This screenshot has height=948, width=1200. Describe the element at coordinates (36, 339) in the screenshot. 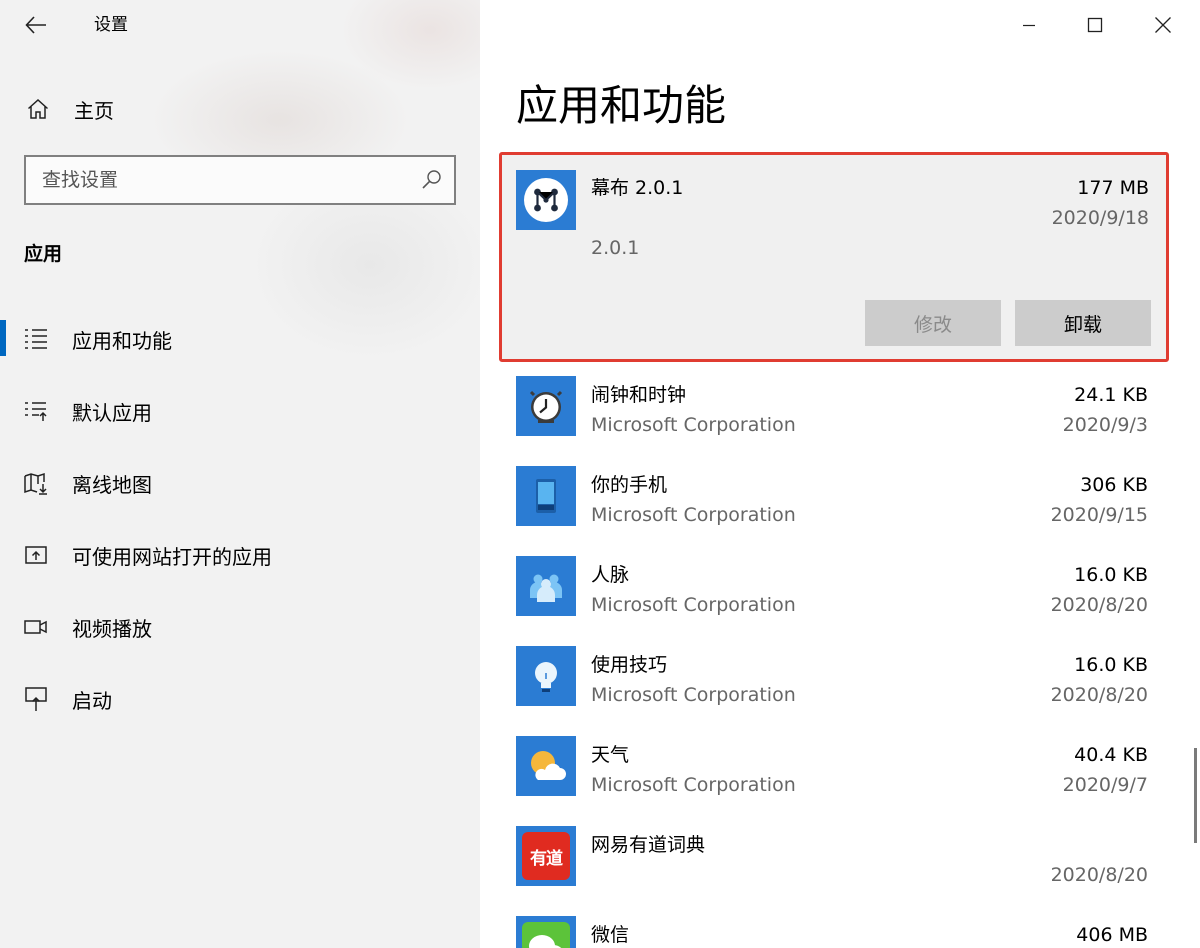

I see `apps-features-icon` at that location.